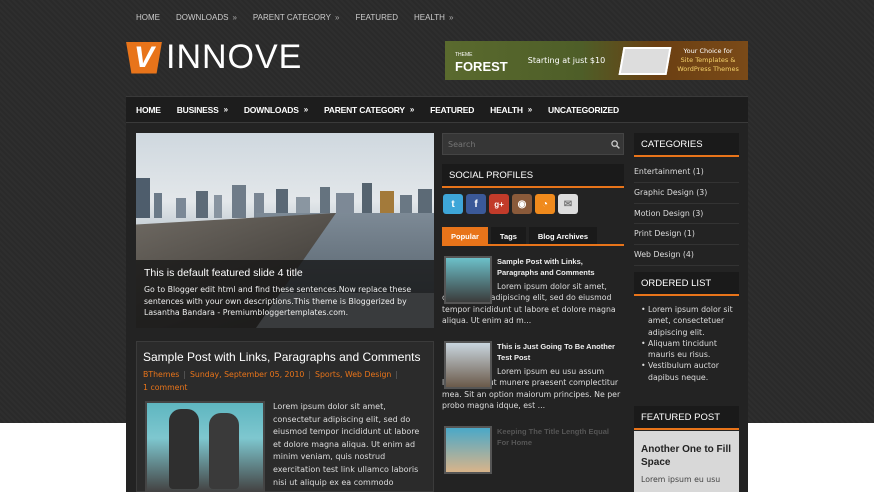  What do you see at coordinates (510, 204) in the screenshot?
I see `social-icons: t f g+ ◉ ◔ ✉` at bounding box center [510, 204].